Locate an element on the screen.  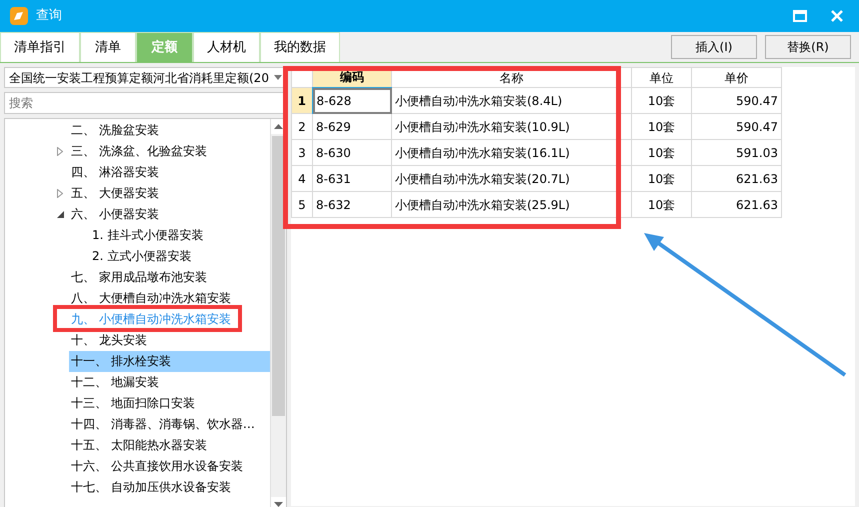
tree-item: 八、 大便槽自动冲洗水箱安装 is located at coordinates (169, 298).